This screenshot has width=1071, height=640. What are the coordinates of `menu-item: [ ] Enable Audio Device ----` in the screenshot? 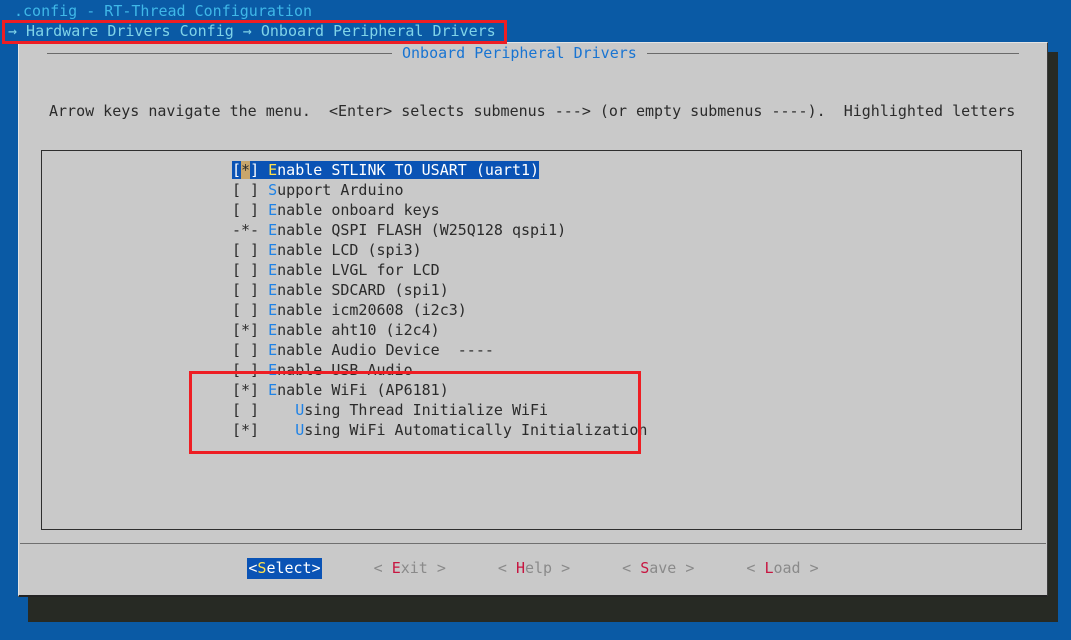 It's located at (531, 350).